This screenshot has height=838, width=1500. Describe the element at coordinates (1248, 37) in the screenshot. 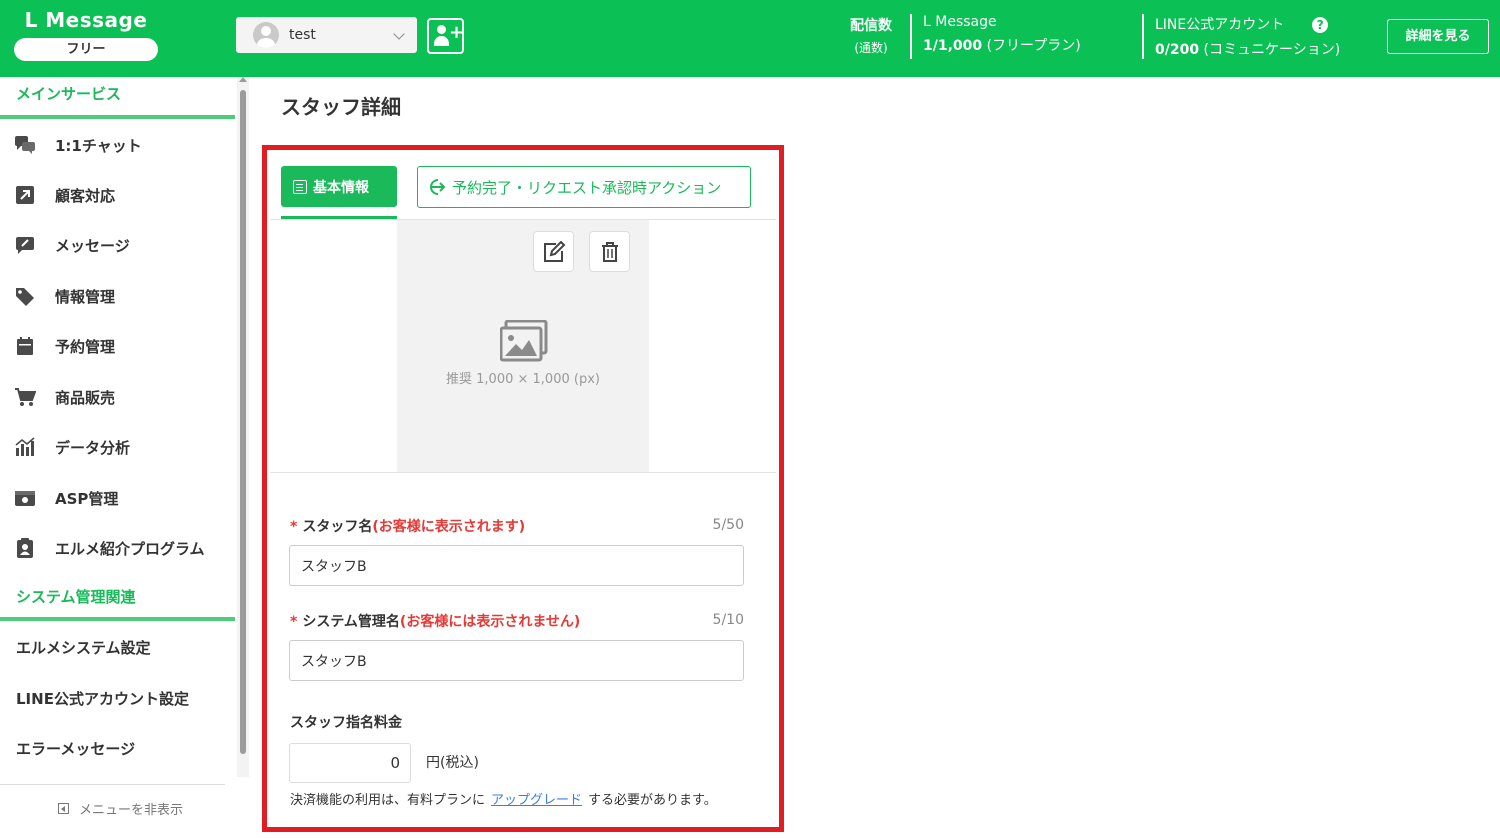

I see `line-usage: LINE公式アカウント? 0/200 (コミュニケーション)` at that location.